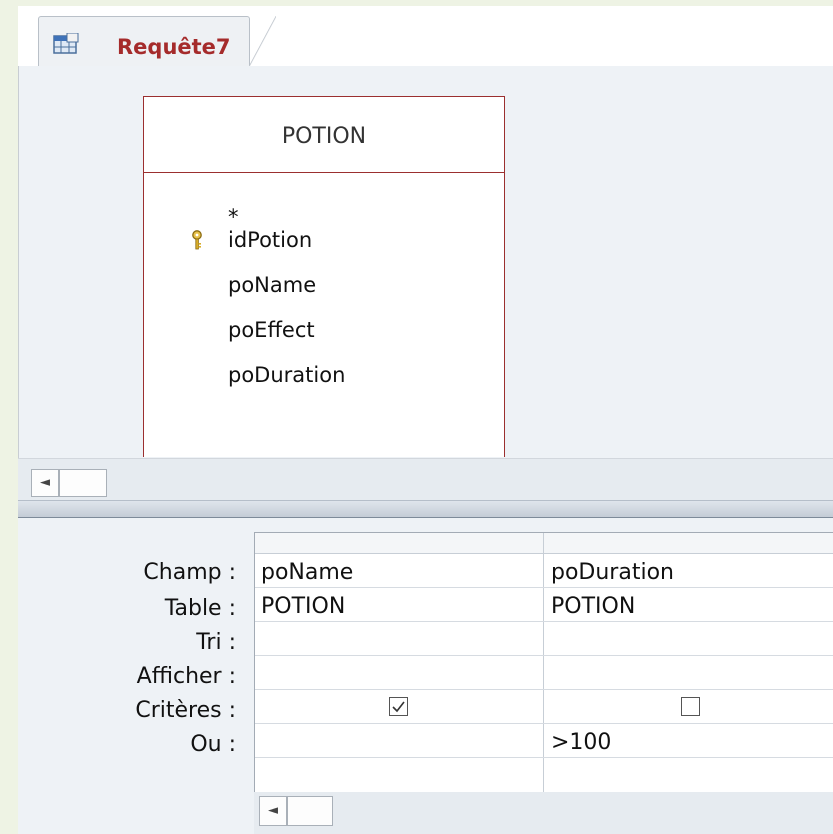 The width and height of the screenshot is (833, 834). Describe the element at coordinates (197, 240) in the screenshot. I see `primary-key-icon` at that location.